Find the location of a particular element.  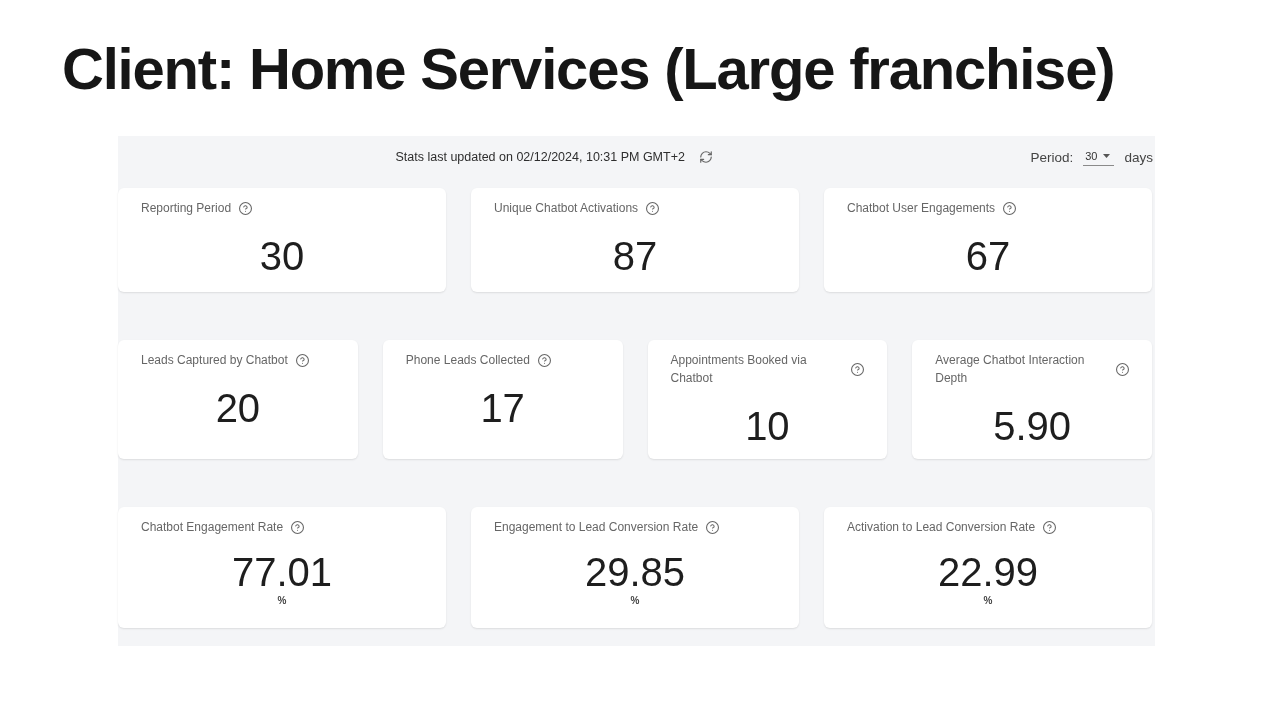

page-title: Client: Home Services (Large franchise) is located at coordinates (588, 69).